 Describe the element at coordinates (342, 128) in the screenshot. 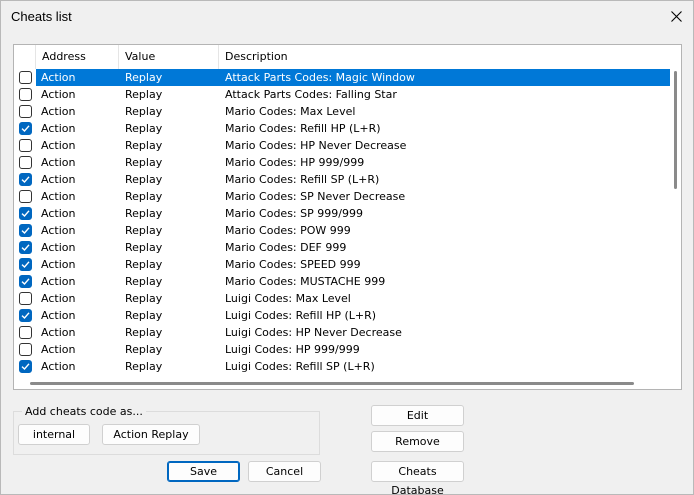

I see `table-row: Action Replay Mario Codes: Refill HP (L+R)` at that location.